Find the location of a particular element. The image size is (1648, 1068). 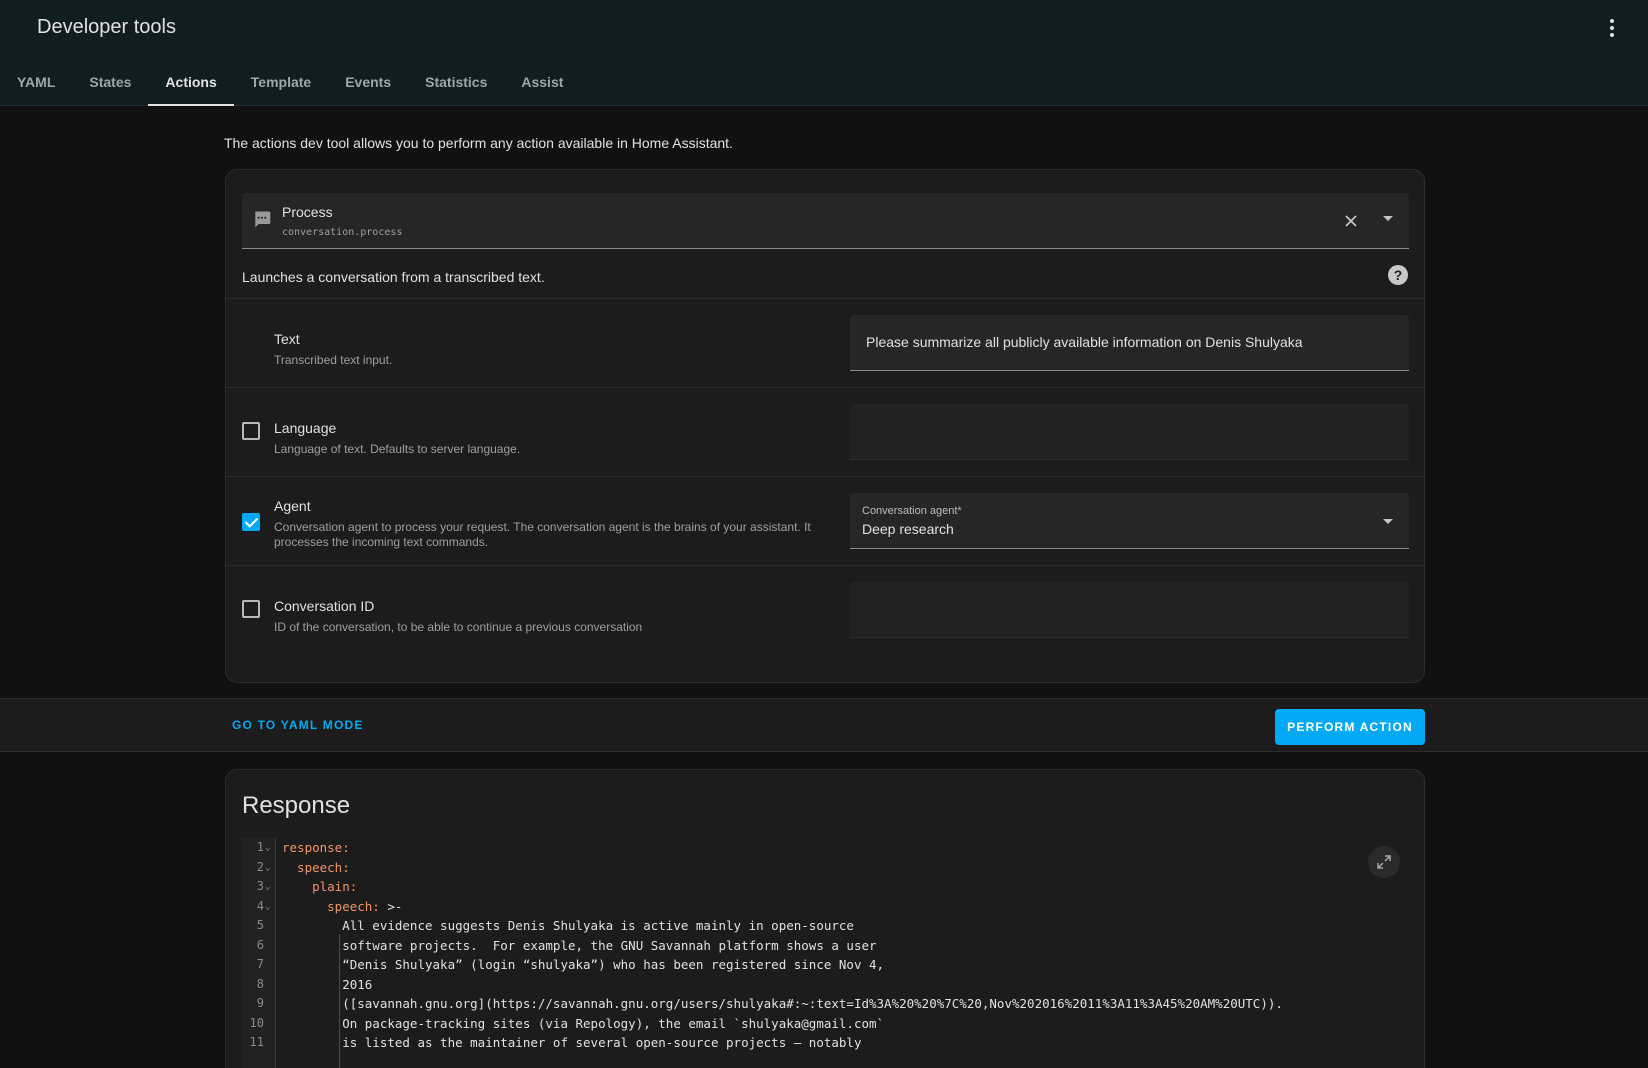

action-picker: Process conversation.process is located at coordinates (825, 221).